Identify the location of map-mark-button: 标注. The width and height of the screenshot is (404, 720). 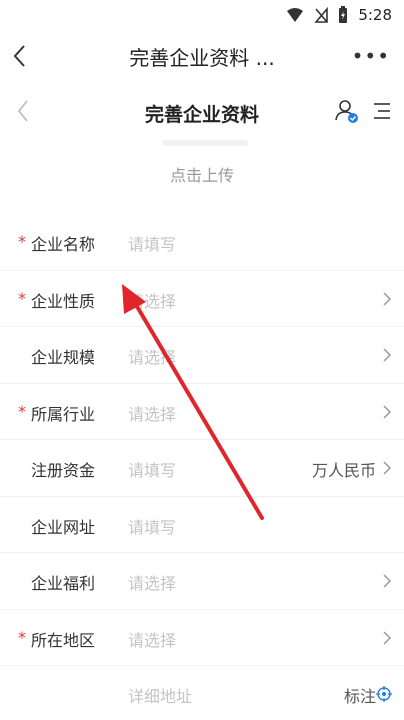
(360, 695).